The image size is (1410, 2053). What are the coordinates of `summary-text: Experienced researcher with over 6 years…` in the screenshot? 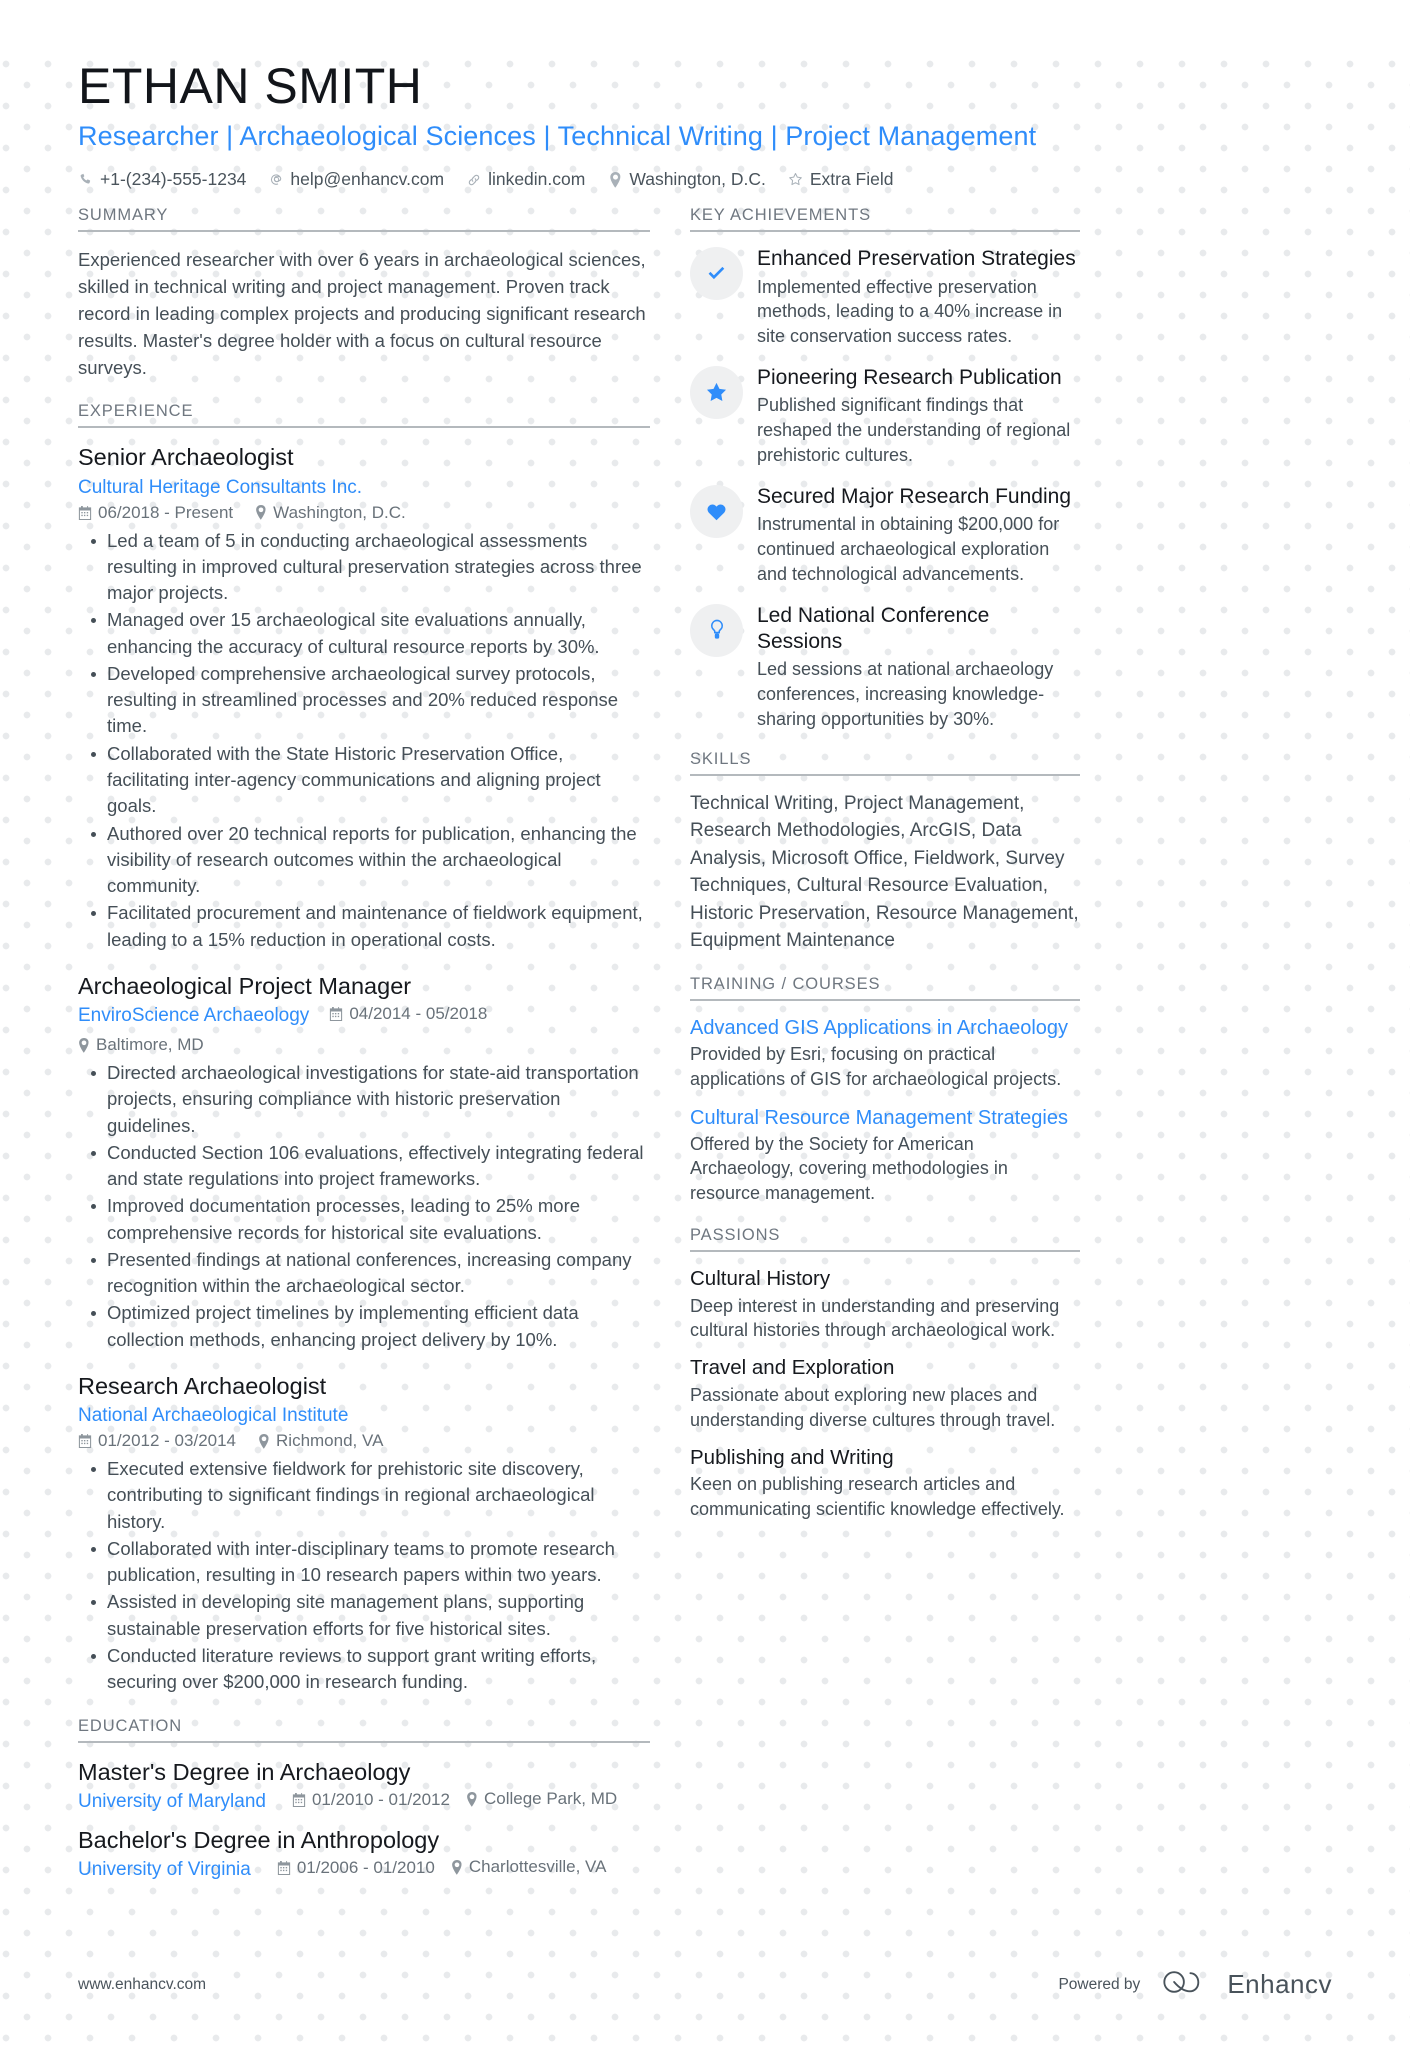 It's located at (362, 314).